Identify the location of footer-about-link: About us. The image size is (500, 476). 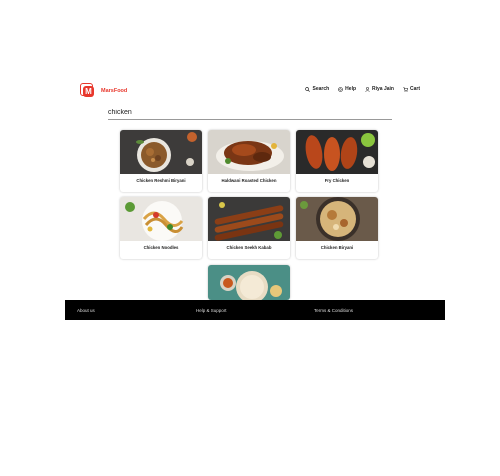
(86, 310).